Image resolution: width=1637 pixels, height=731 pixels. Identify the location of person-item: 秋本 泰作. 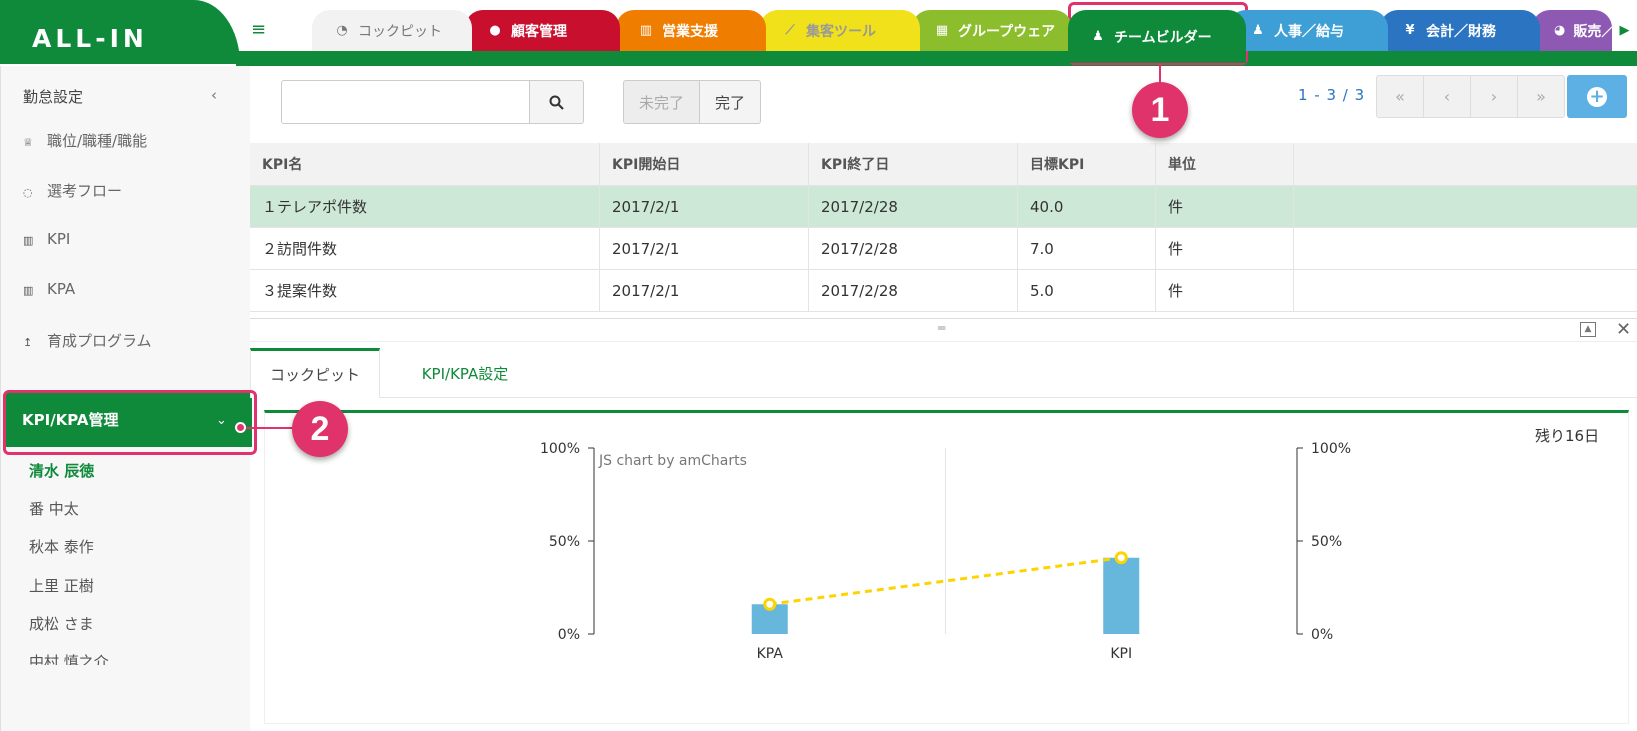
(61, 546).